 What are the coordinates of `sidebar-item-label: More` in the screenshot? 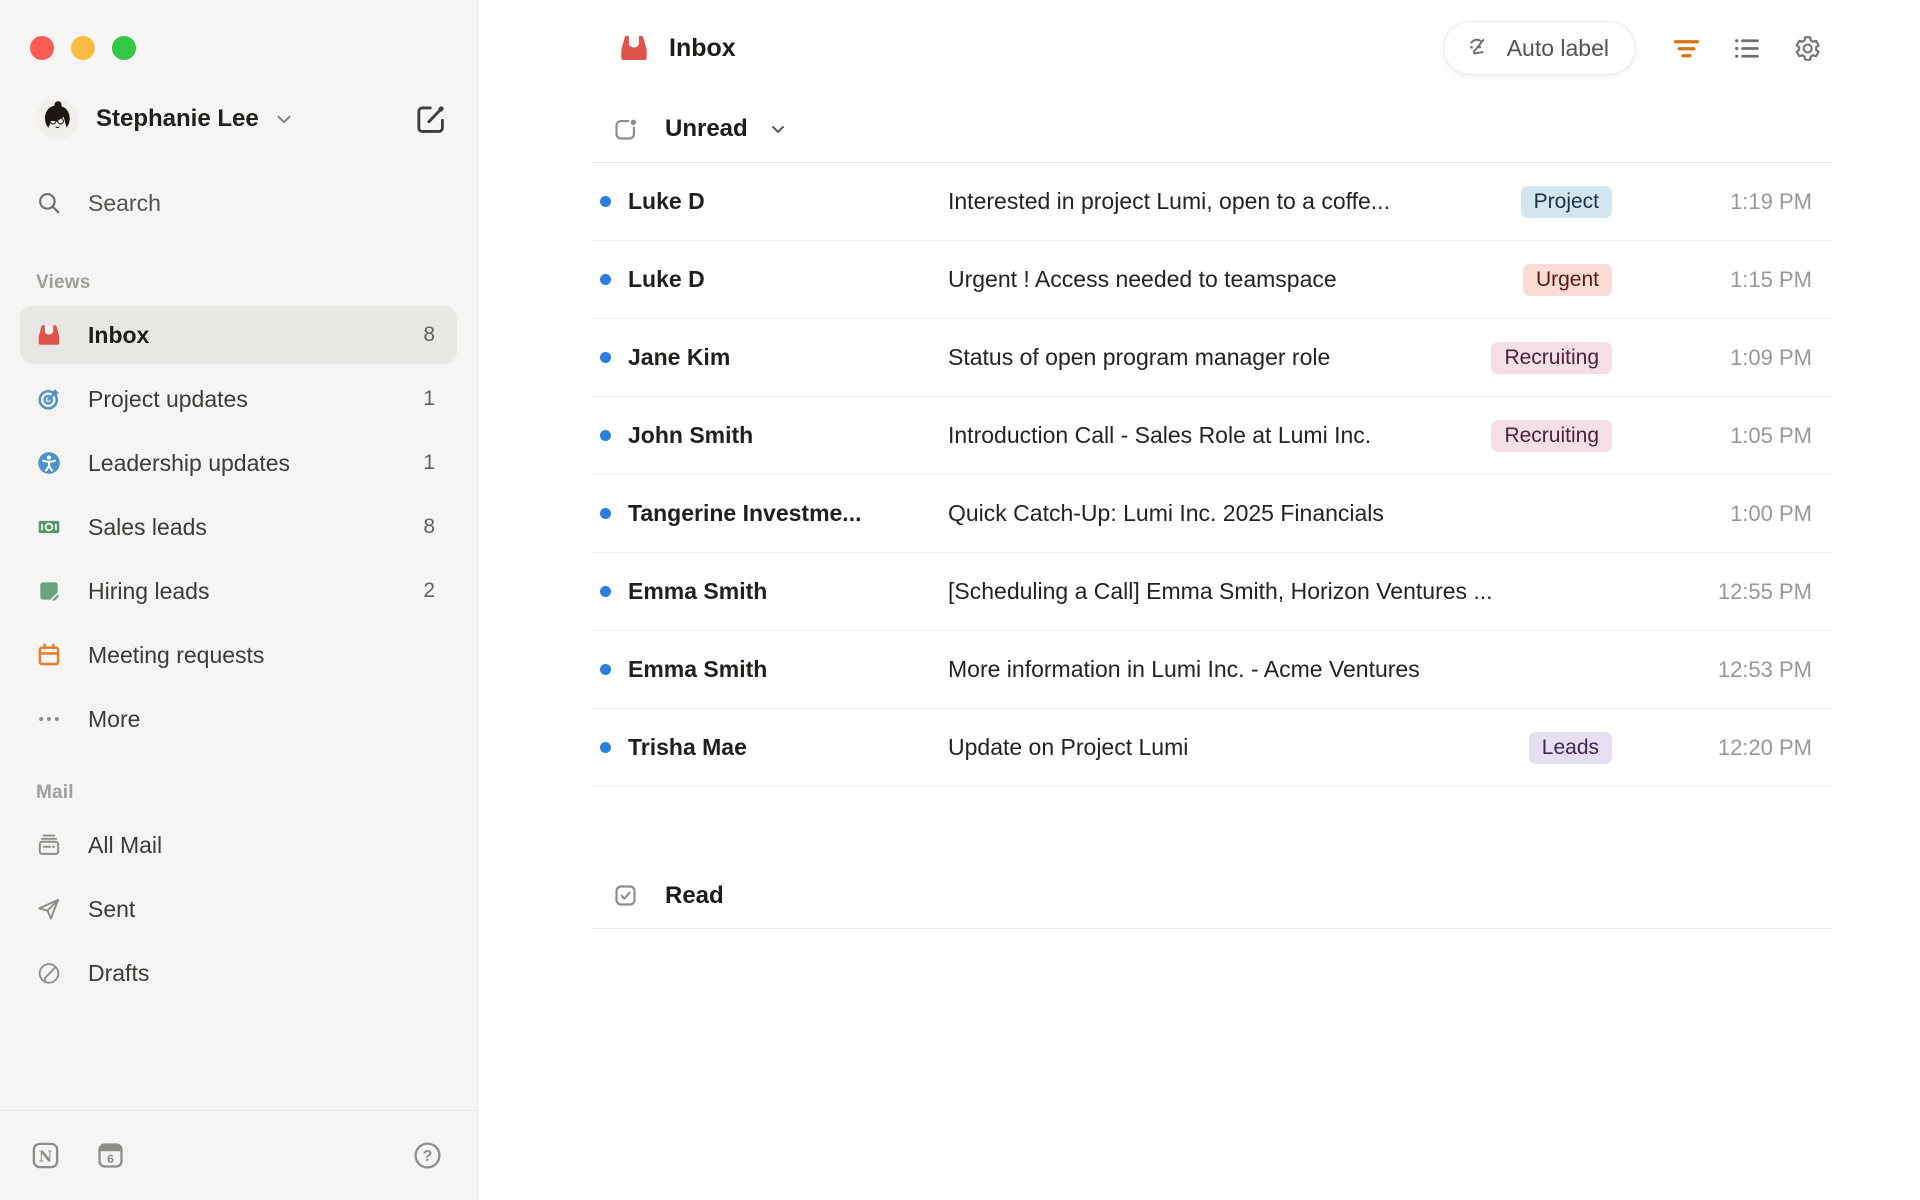 It's located at (114, 718).